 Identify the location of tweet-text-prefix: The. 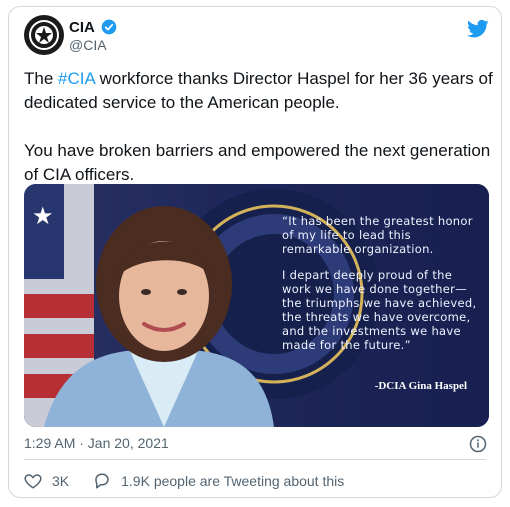
(41, 78).